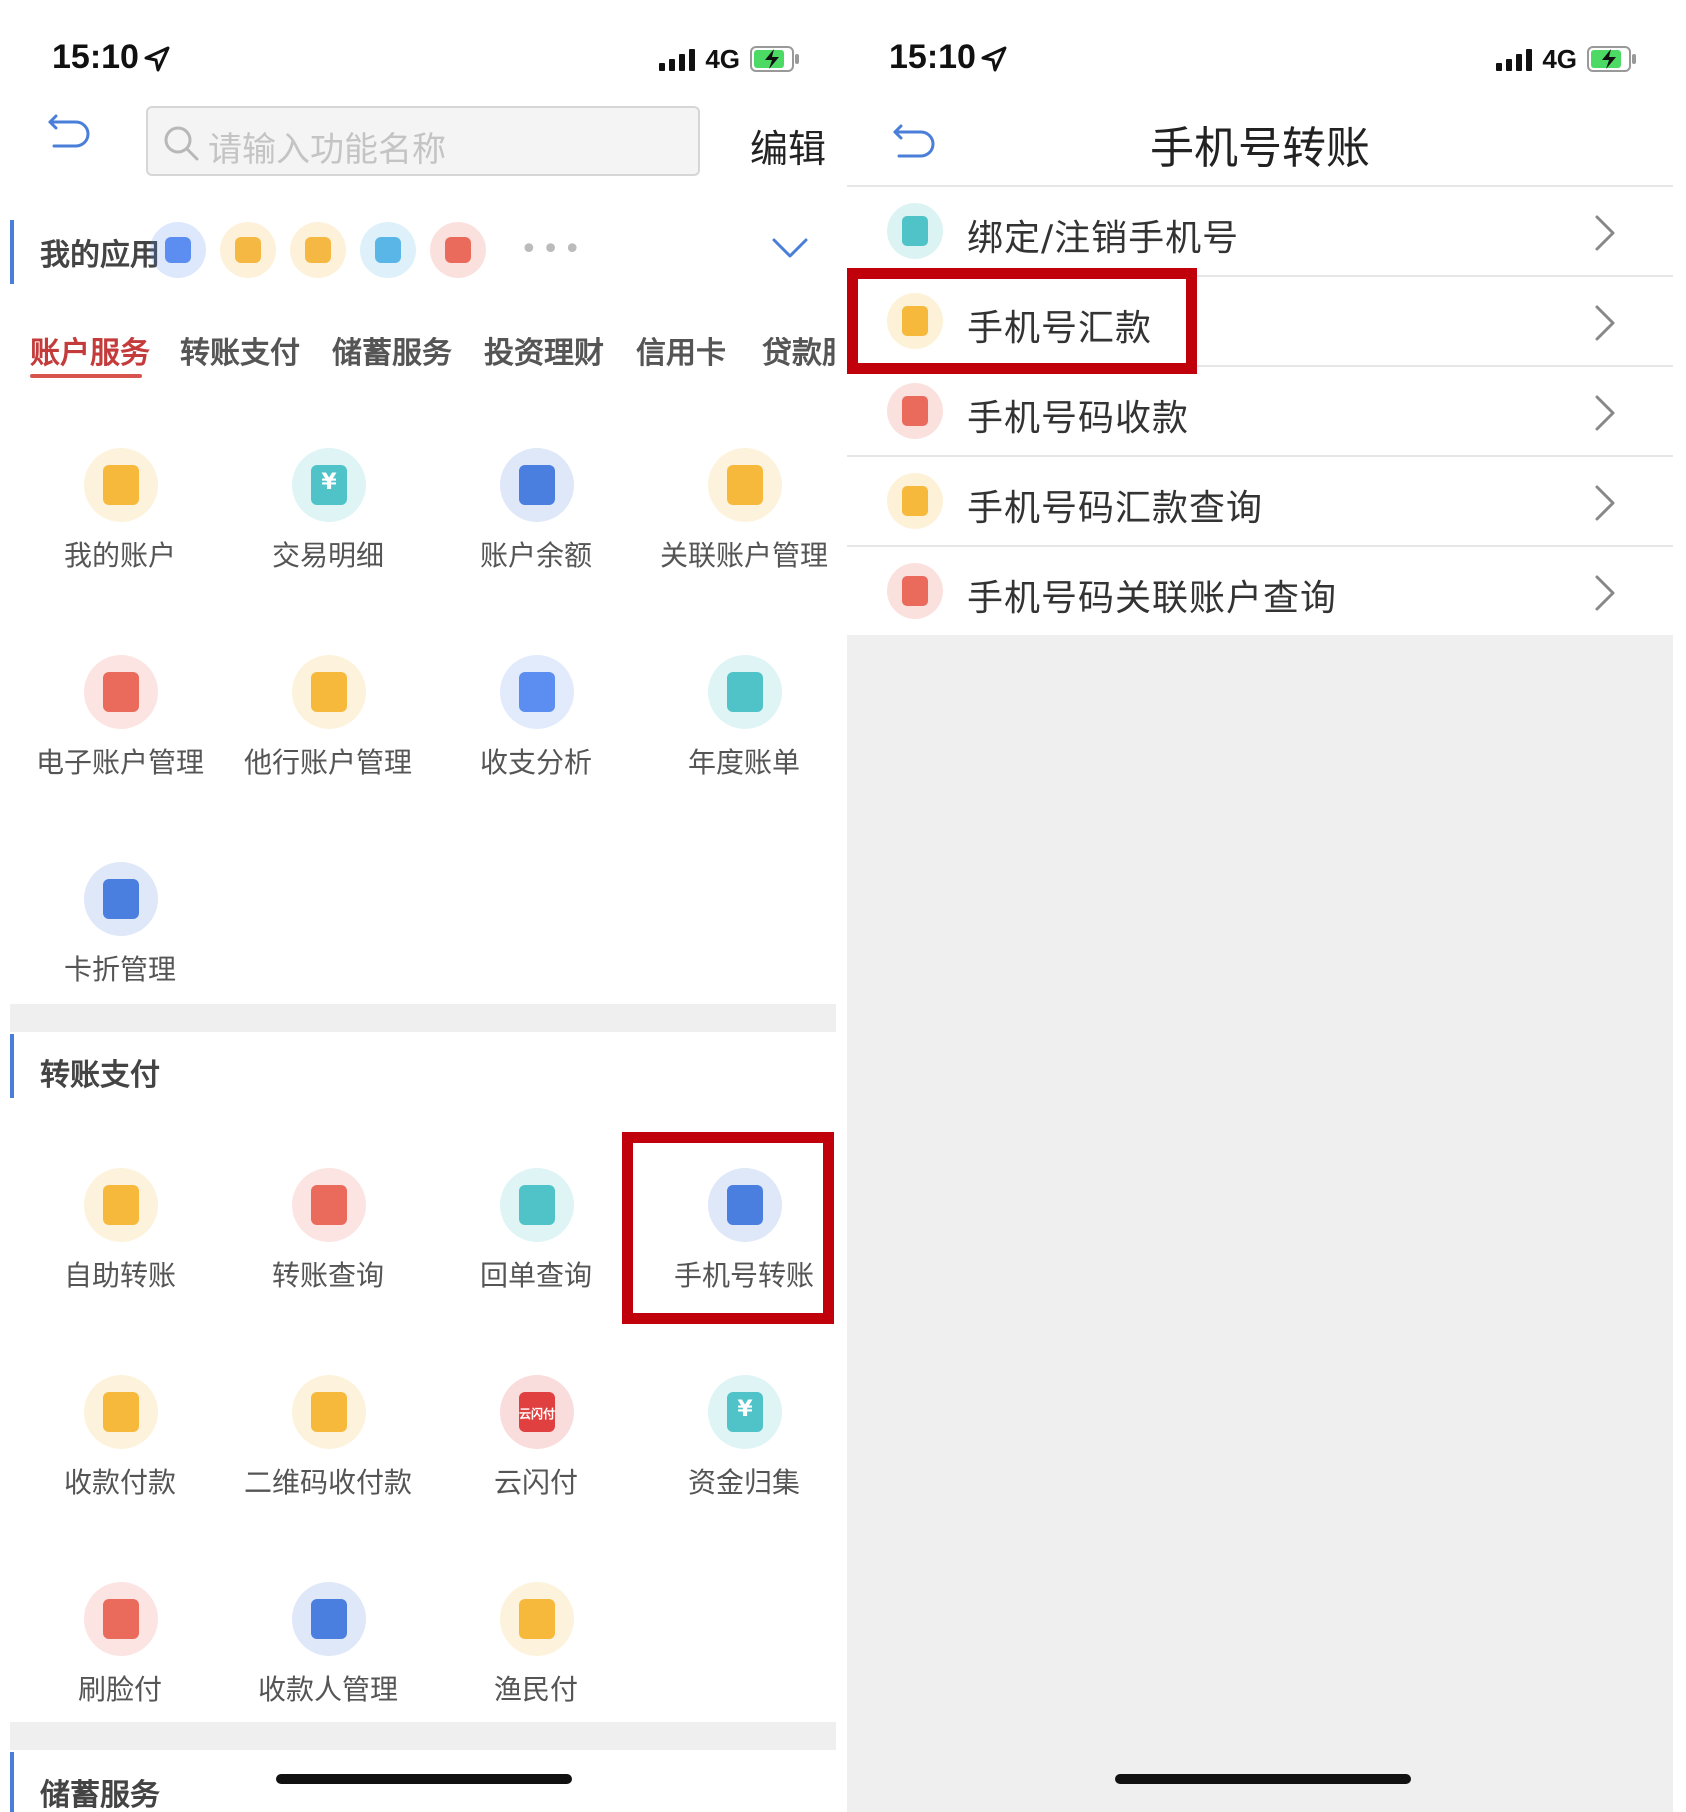  I want to click on grid-item-passbook: 卡折管理, so click(120, 932).